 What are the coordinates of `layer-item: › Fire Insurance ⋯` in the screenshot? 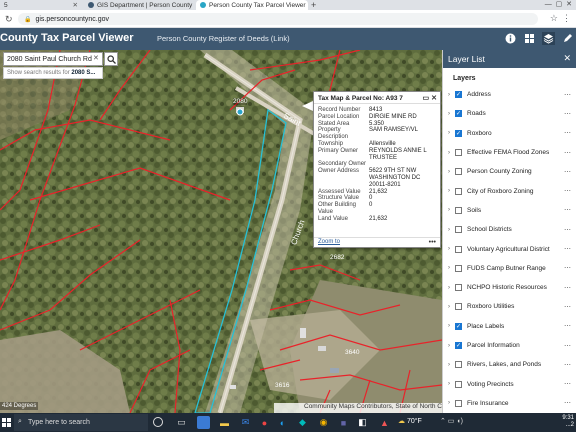 It's located at (509, 403).